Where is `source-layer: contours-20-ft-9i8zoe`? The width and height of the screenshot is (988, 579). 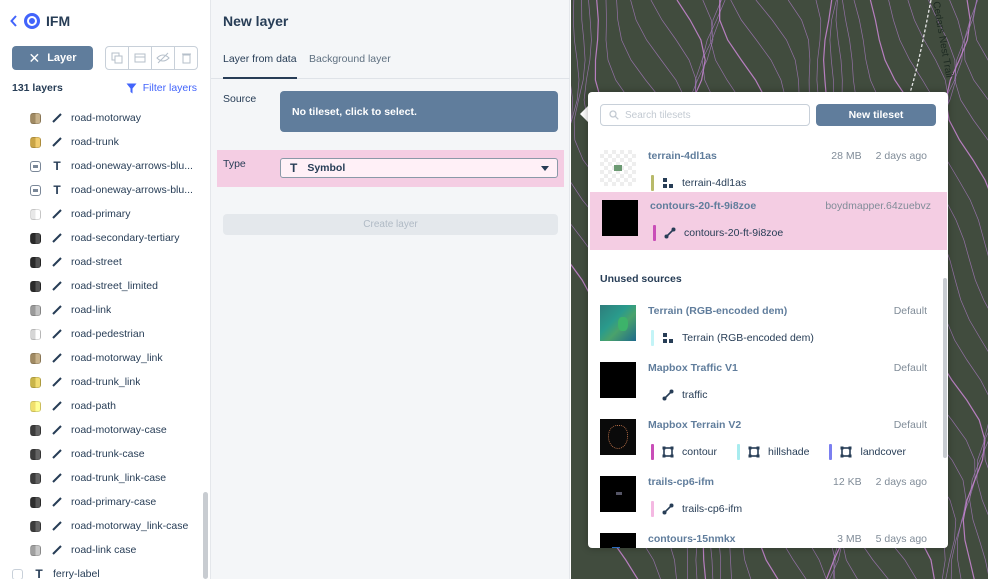
source-layer: contours-20-ft-9i8zoe is located at coordinates (718, 233).